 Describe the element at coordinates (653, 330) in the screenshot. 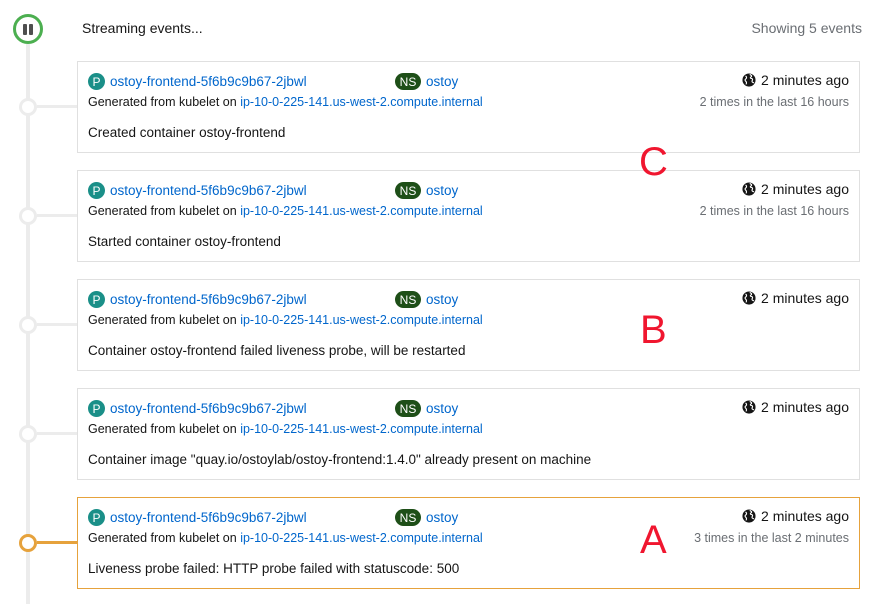

I see `annotation-b: B` at that location.